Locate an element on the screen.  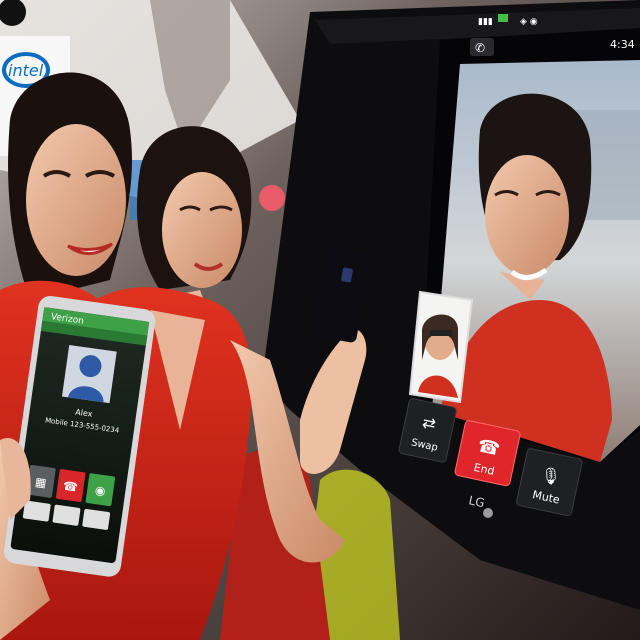
end-call-button: ☎ End is located at coordinates (487, 453).